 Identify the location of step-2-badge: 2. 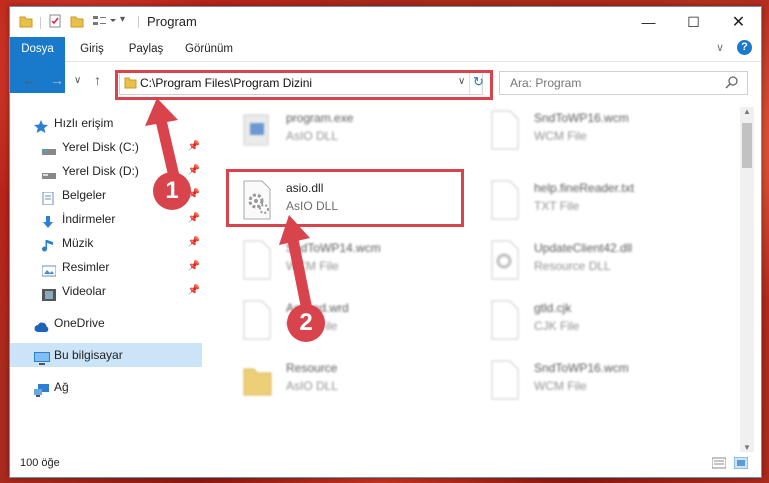
(306, 323).